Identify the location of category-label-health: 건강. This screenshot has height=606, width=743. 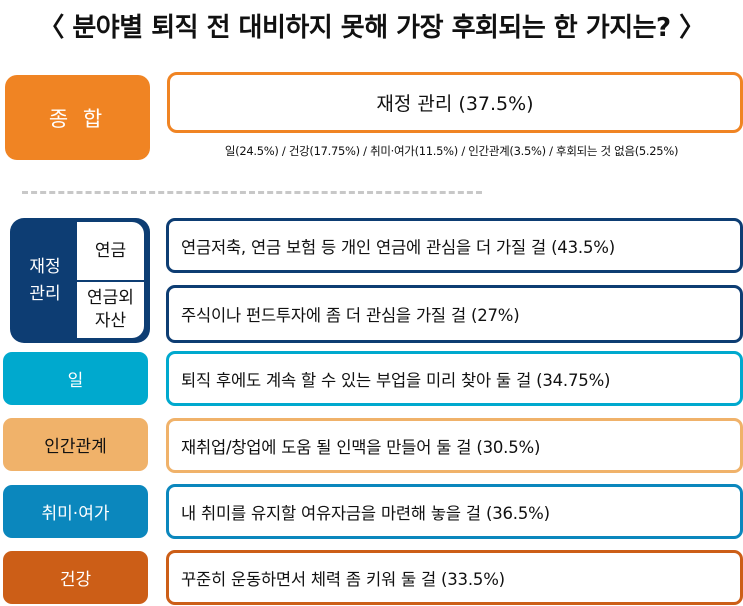
(75, 577).